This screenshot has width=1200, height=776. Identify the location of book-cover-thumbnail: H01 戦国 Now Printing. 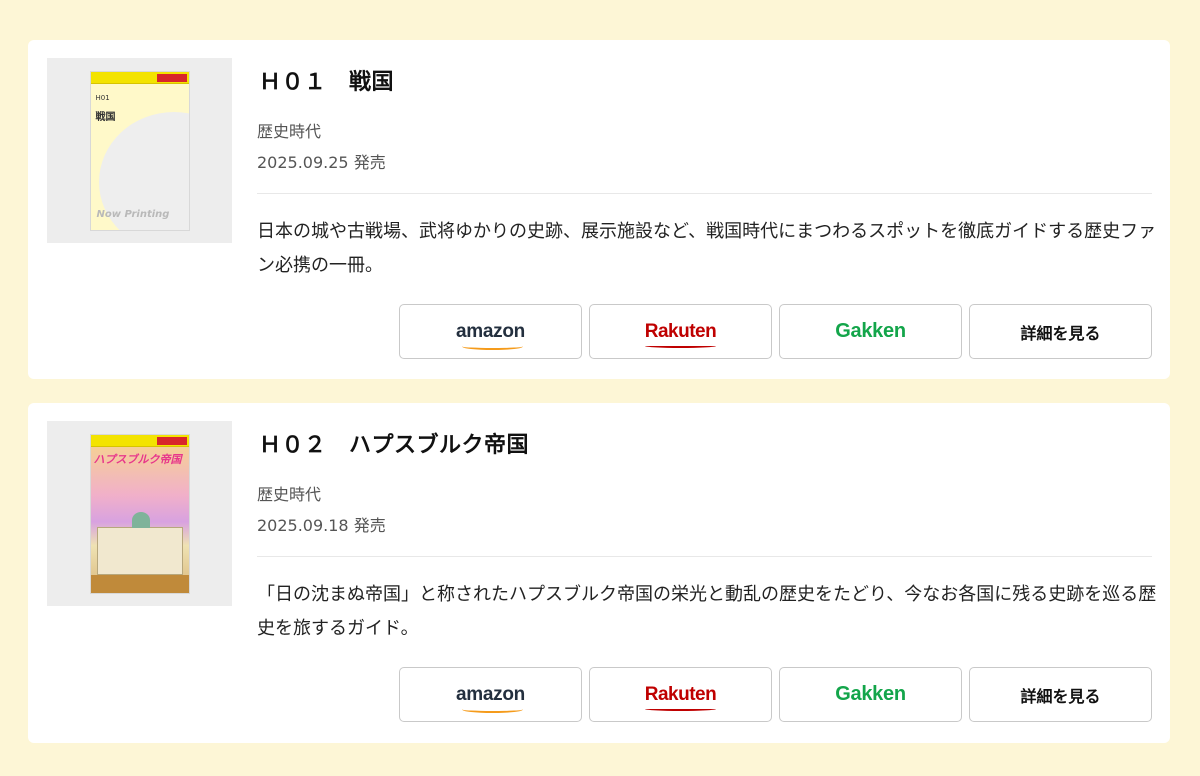
(139, 150).